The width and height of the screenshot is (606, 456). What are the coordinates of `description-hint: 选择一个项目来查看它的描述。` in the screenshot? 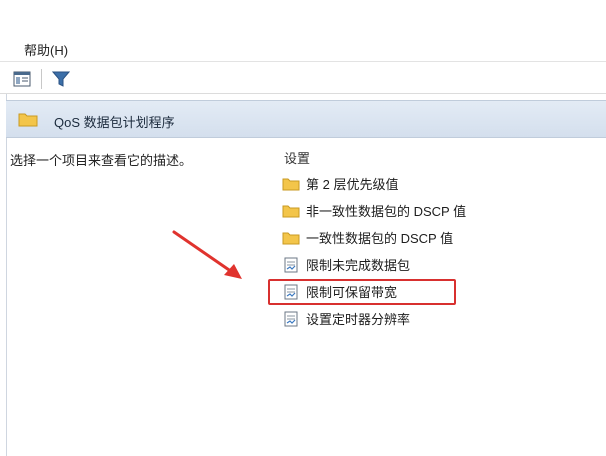 It's located at (101, 160).